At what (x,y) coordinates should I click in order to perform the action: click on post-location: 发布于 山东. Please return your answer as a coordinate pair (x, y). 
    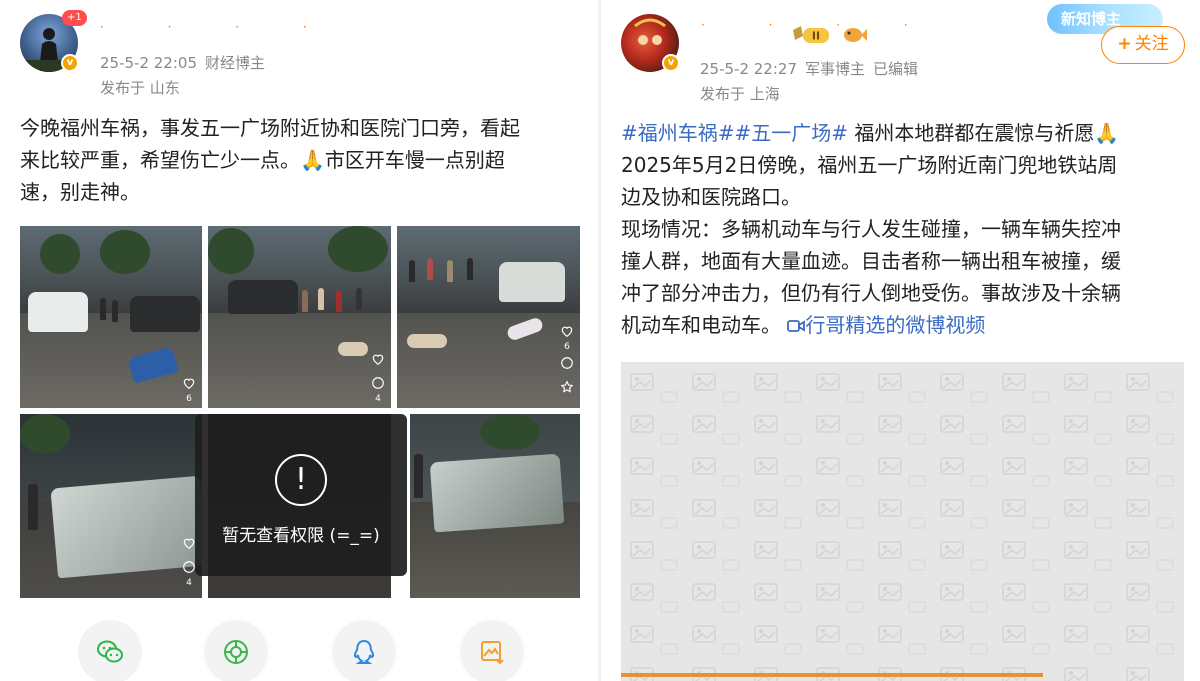
    Looking at the image, I should click on (140, 88).